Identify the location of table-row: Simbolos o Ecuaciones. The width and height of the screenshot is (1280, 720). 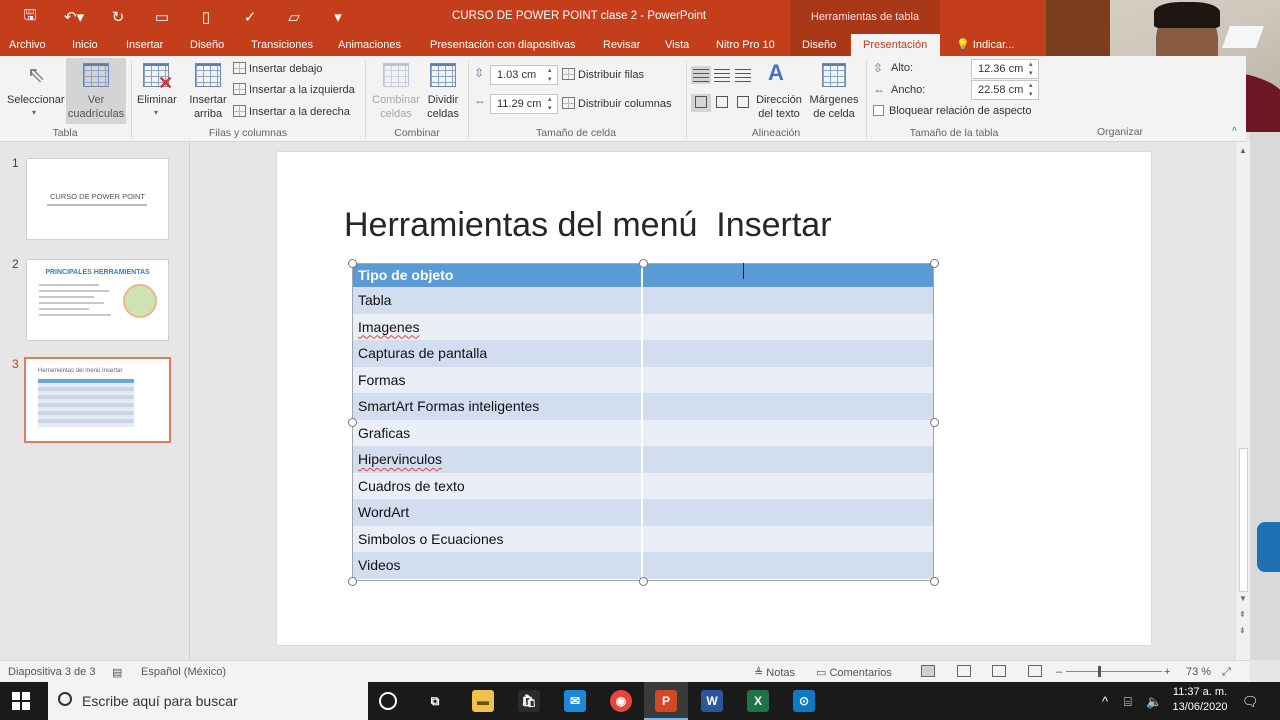
(643, 538).